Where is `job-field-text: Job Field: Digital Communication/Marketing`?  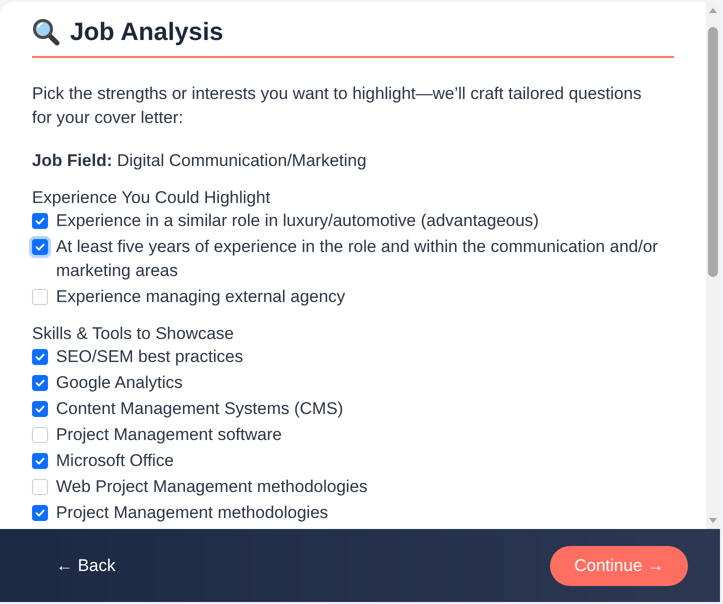 job-field-text: Job Field: Digital Communication/Marketing is located at coordinates (200, 161).